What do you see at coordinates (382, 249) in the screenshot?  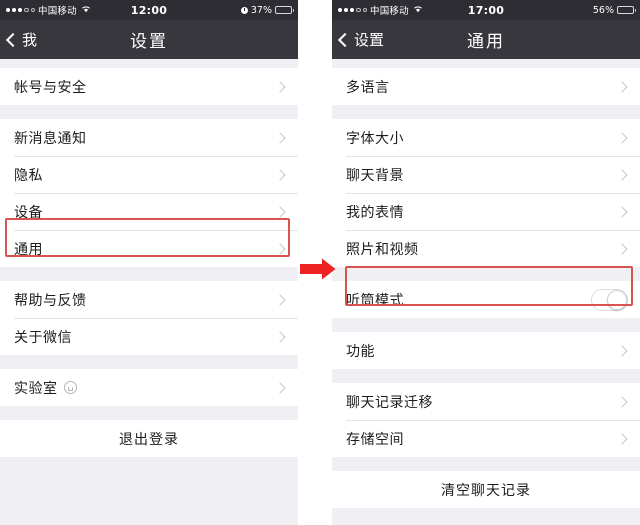 I see `row-label: 照片和视频` at bounding box center [382, 249].